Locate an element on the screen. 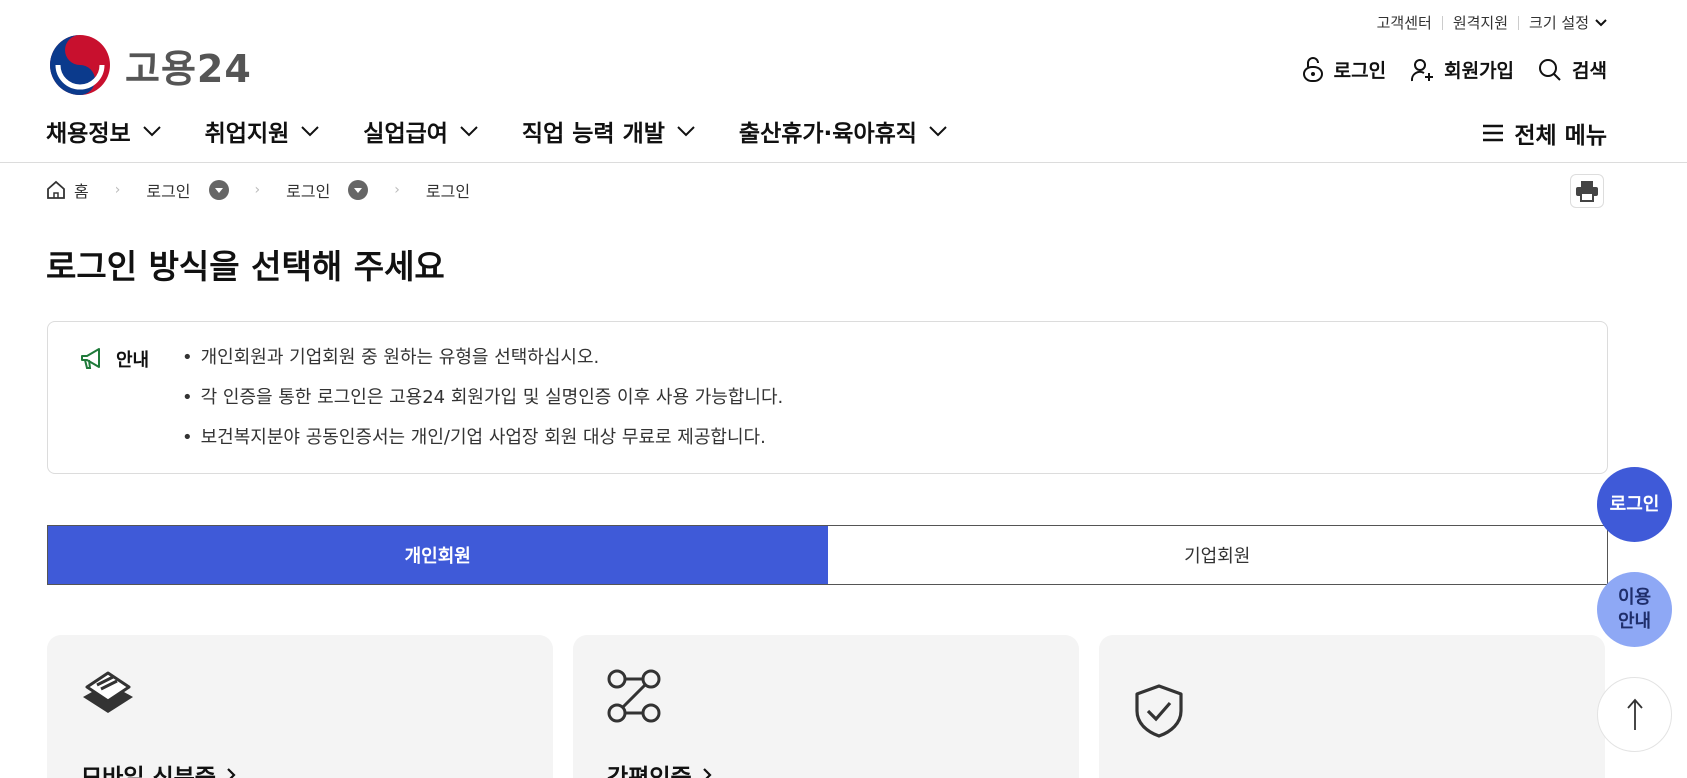 The height and width of the screenshot is (778, 1687). scroll-top-button is located at coordinates (1634, 714).